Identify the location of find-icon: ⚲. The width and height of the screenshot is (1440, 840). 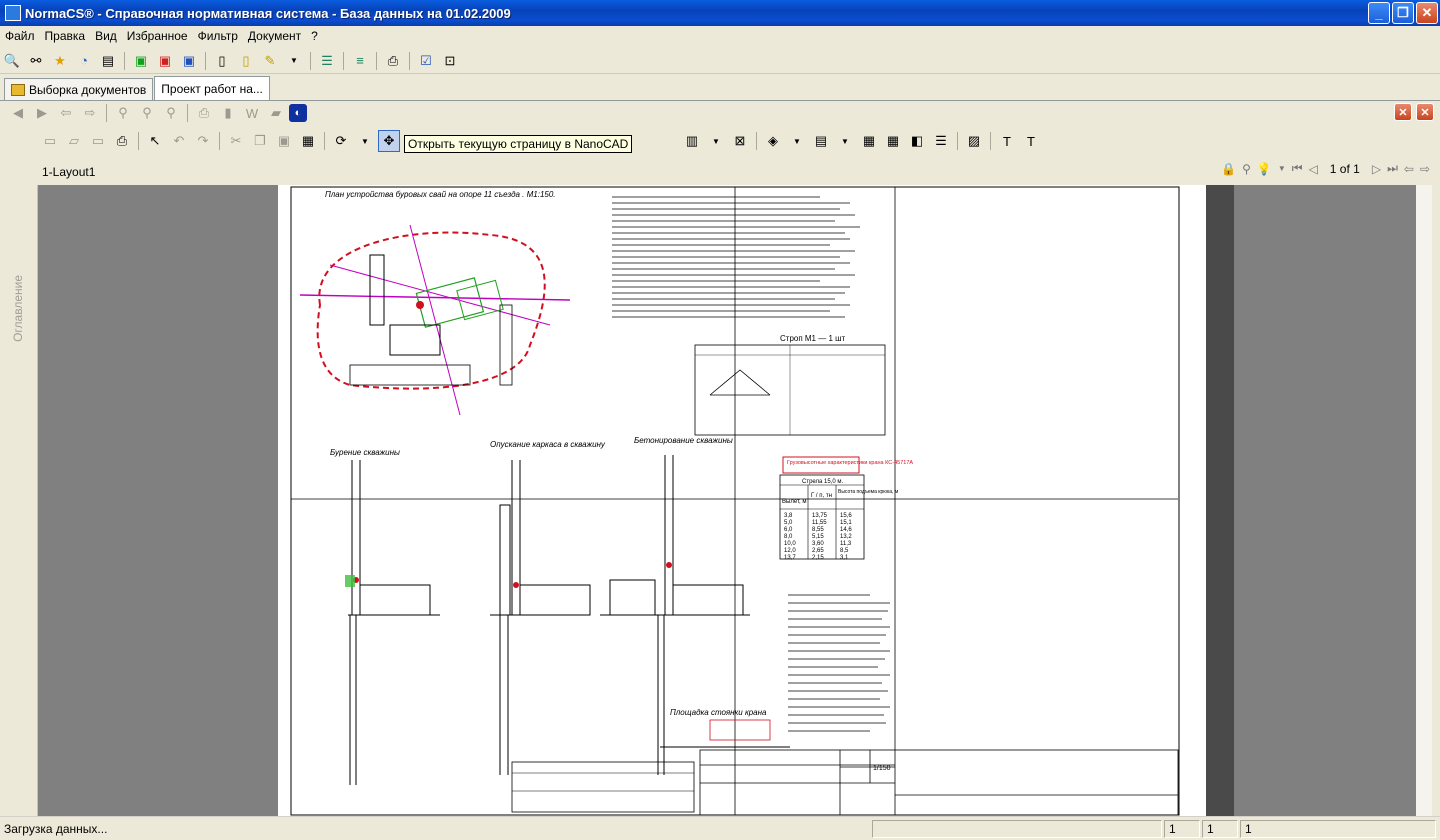
(1246, 169).